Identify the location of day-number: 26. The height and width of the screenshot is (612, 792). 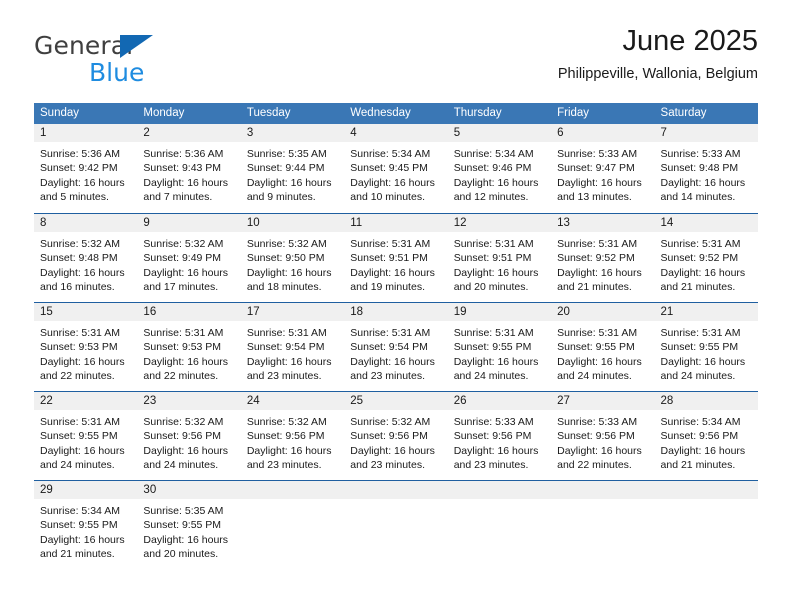
(499, 401).